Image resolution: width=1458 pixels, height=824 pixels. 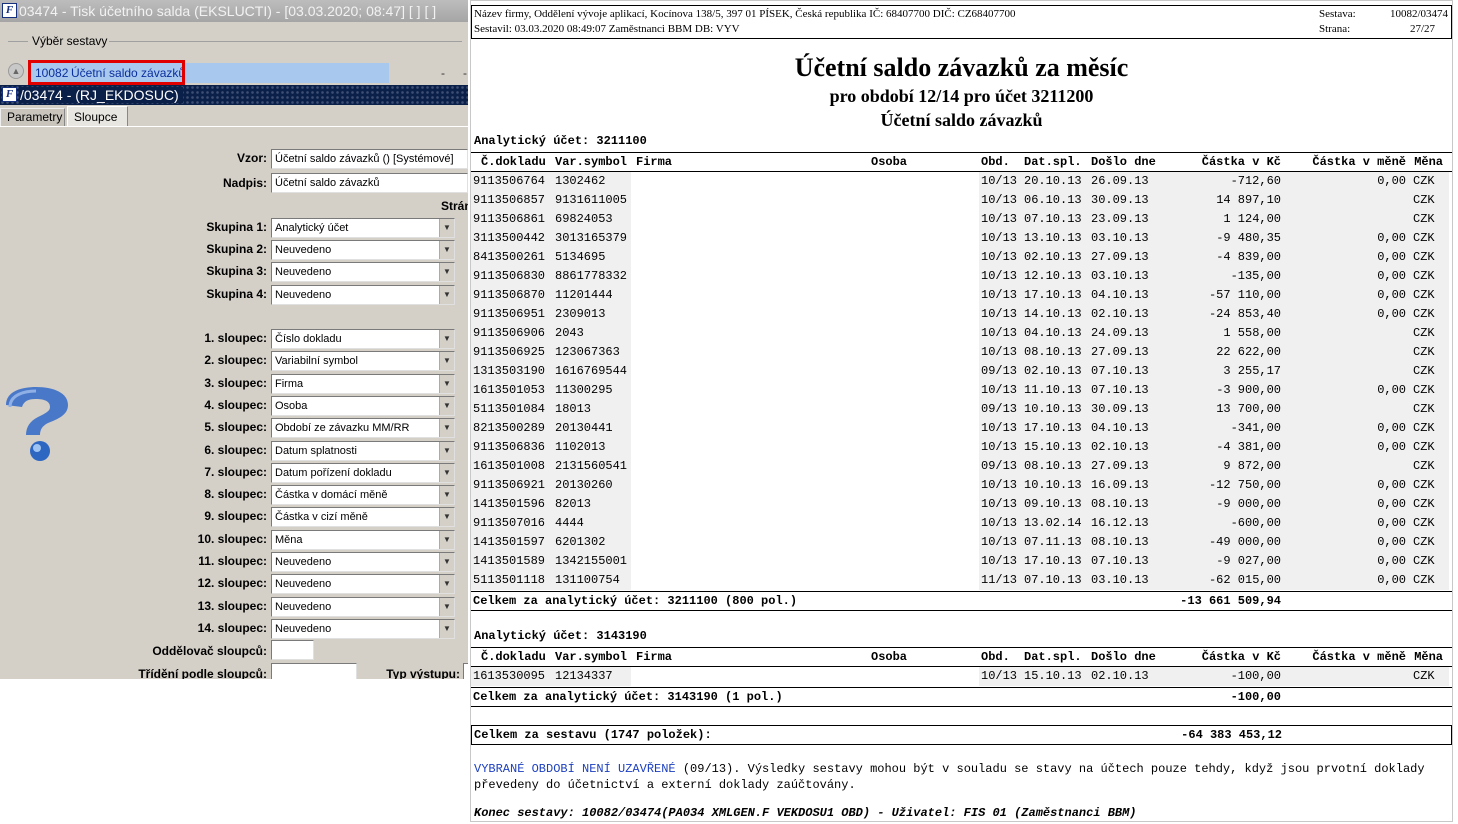 I want to click on document-number: 5113501118, so click(x=509, y=580).